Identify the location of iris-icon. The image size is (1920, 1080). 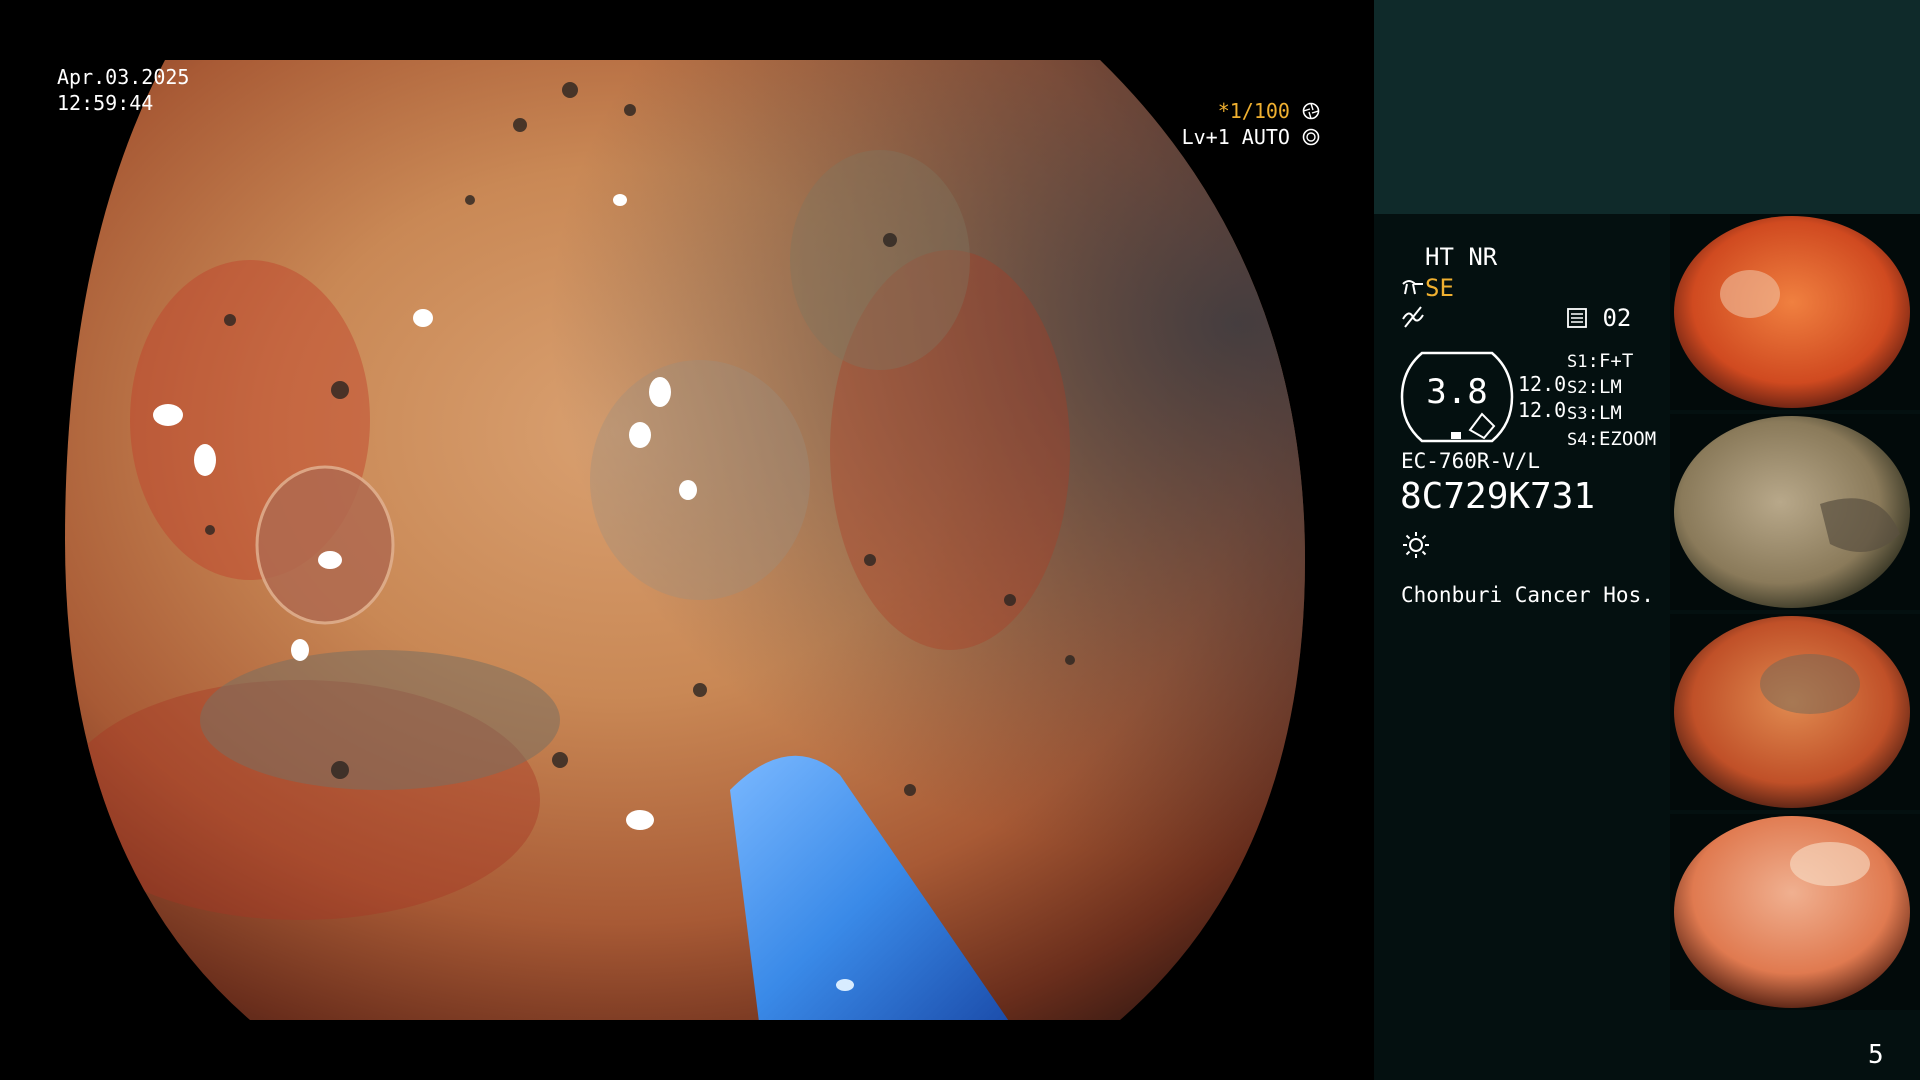
(1311, 137).